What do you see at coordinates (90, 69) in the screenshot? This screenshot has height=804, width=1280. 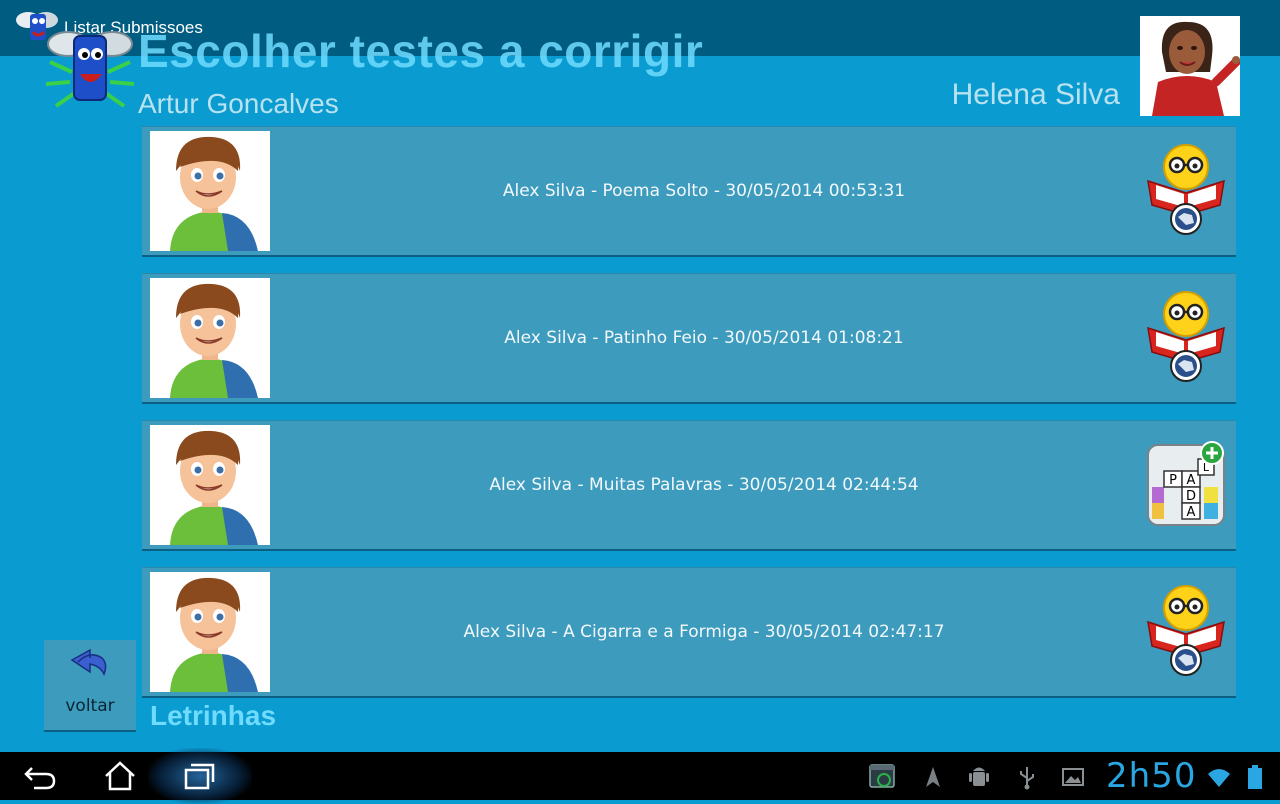 I see `letrinhas-logo-icon` at bounding box center [90, 69].